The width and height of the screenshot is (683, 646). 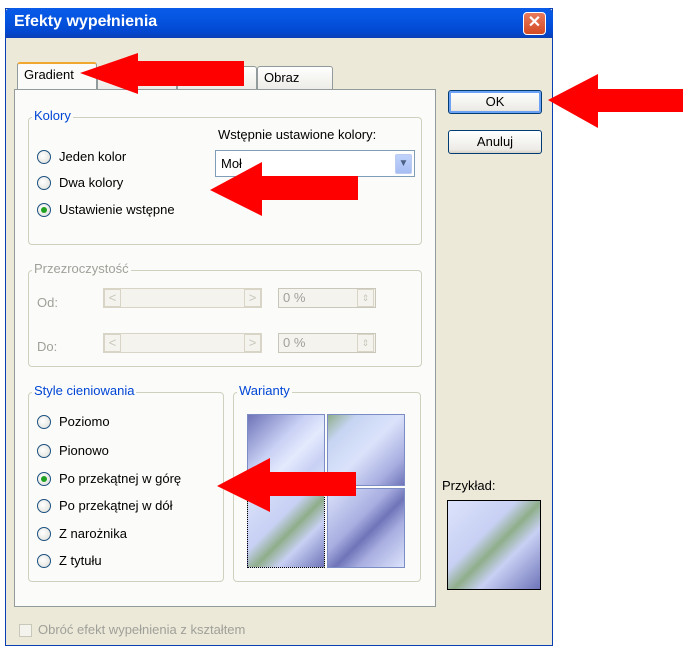 I want to click on arrow-to-gradient-tab, so click(x=162, y=73).